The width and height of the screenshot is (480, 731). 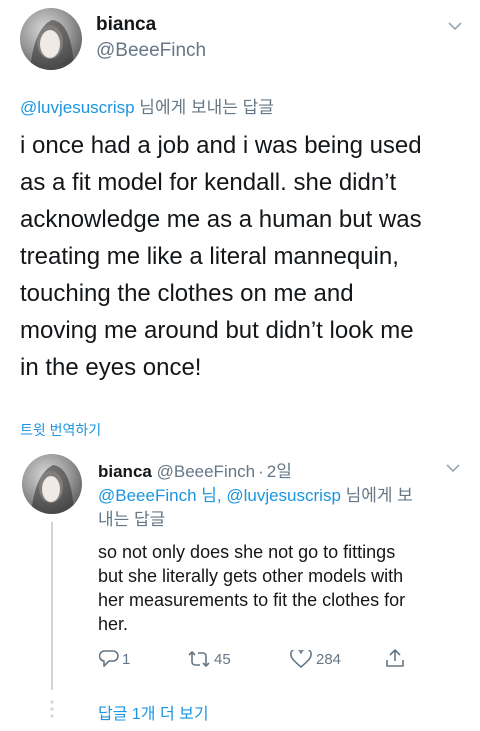 What do you see at coordinates (126, 659) in the screenshot?
I see `reply-count: 1` at bounding box center [126, 659].